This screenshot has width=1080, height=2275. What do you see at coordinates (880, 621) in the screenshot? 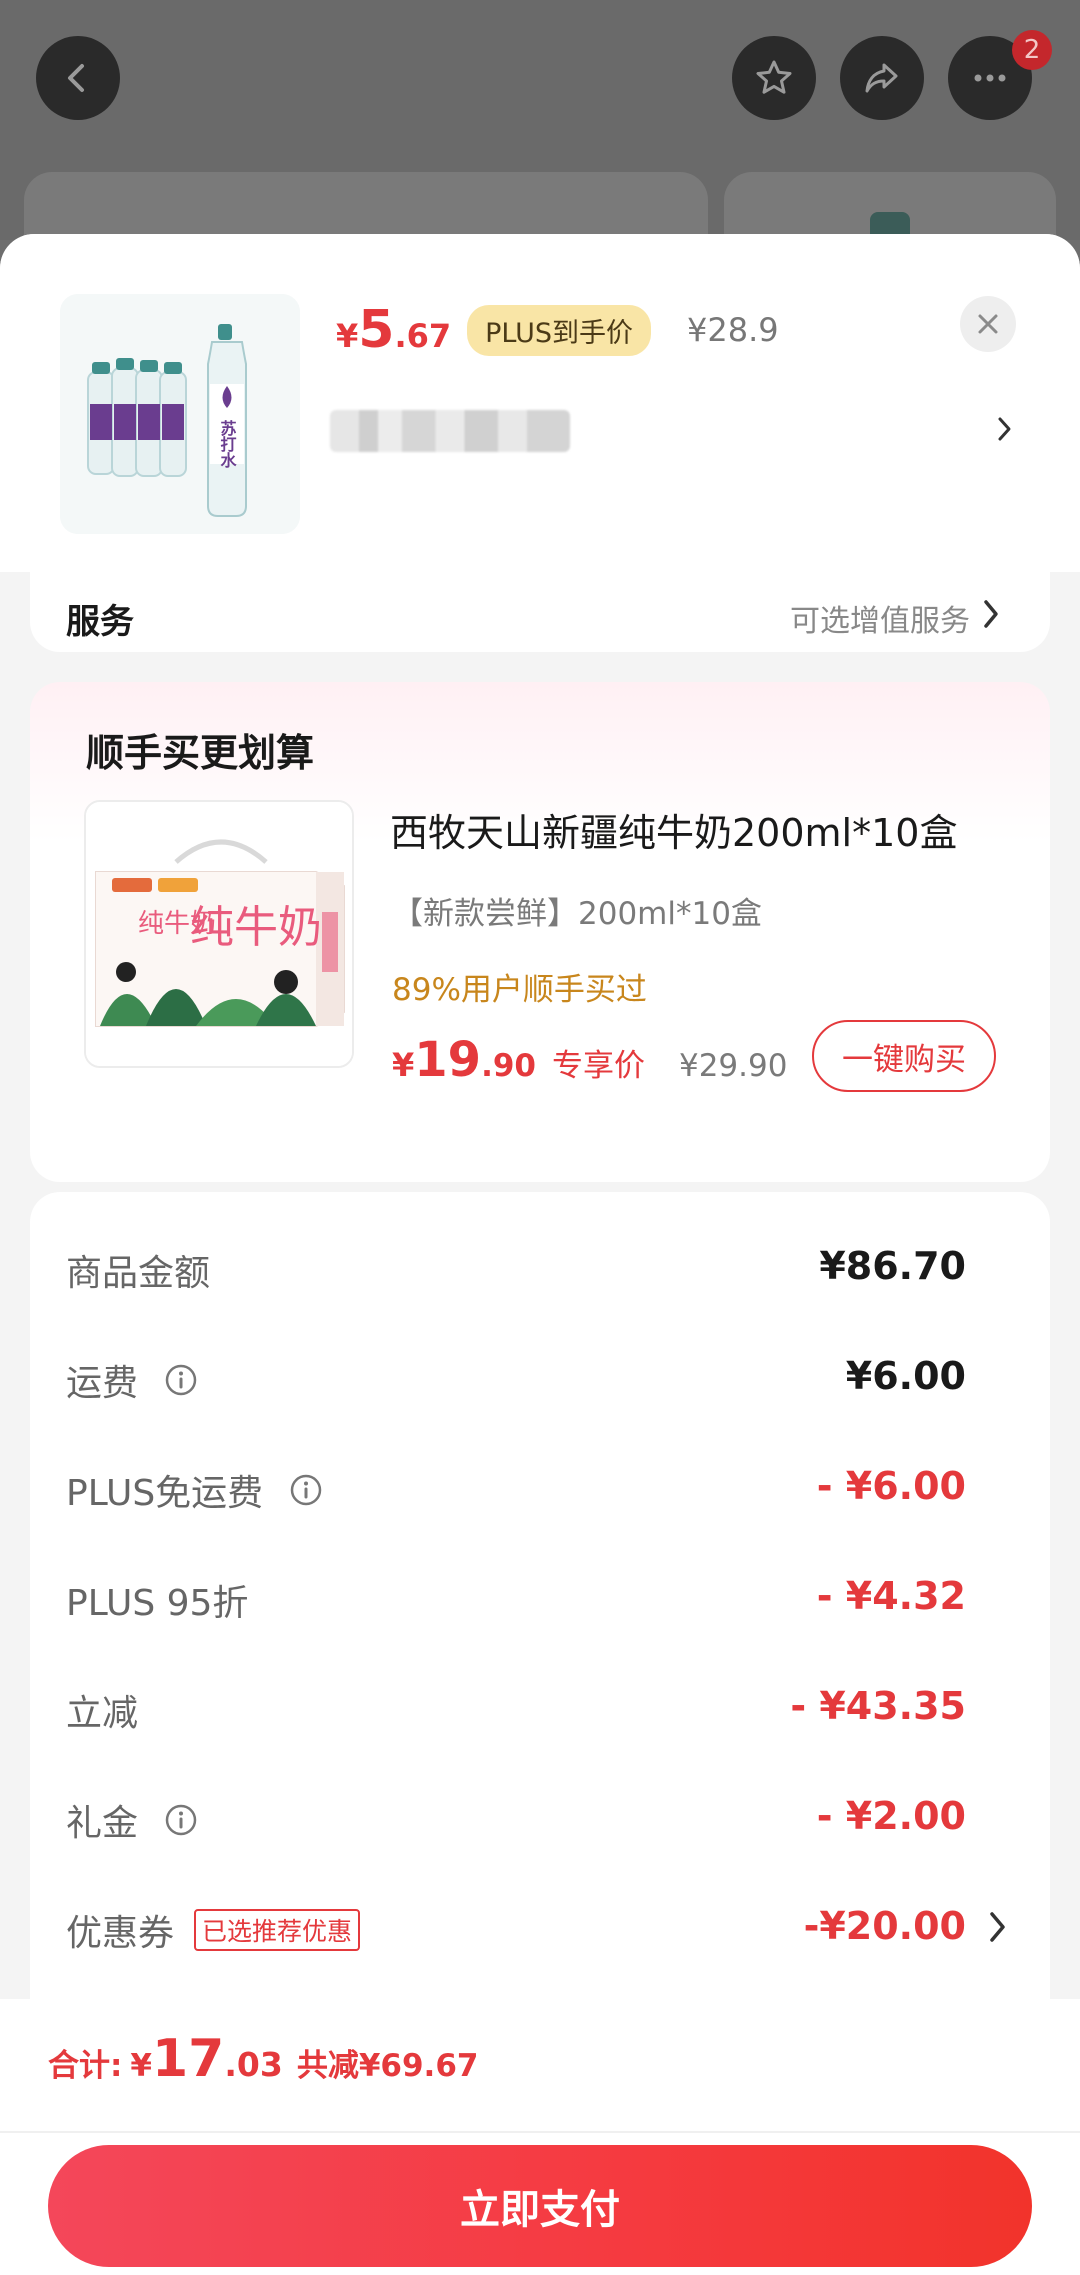
I see `service-value: 可选增值服务` at bounding box center [880, 621].